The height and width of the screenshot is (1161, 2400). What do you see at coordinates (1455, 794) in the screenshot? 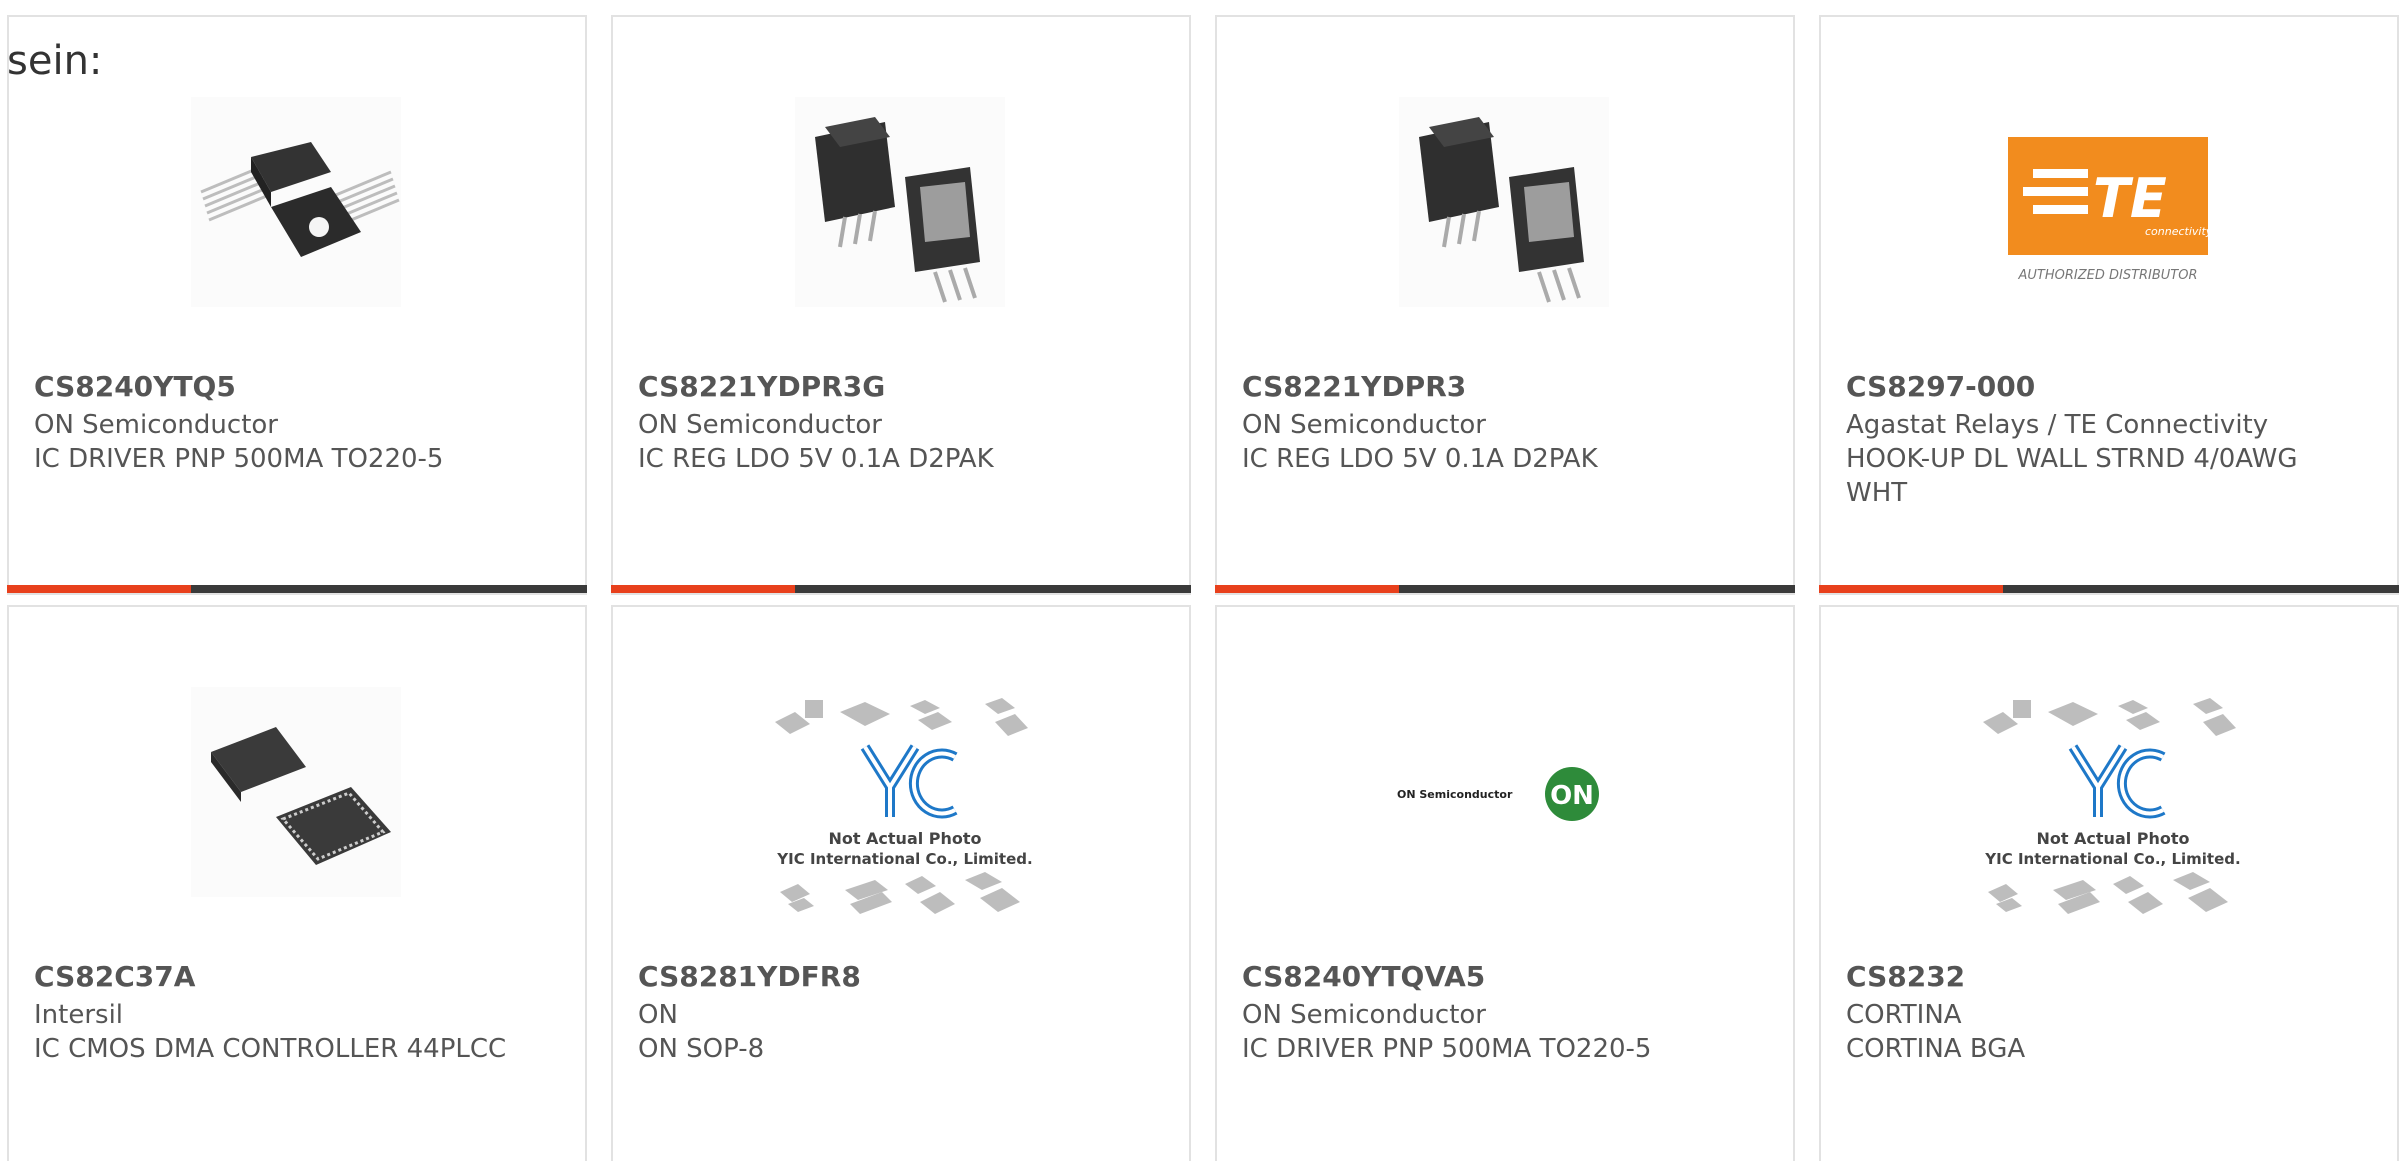
I see `on-logo-word: ON Semiconductor` at bounding box center [1455, 794].